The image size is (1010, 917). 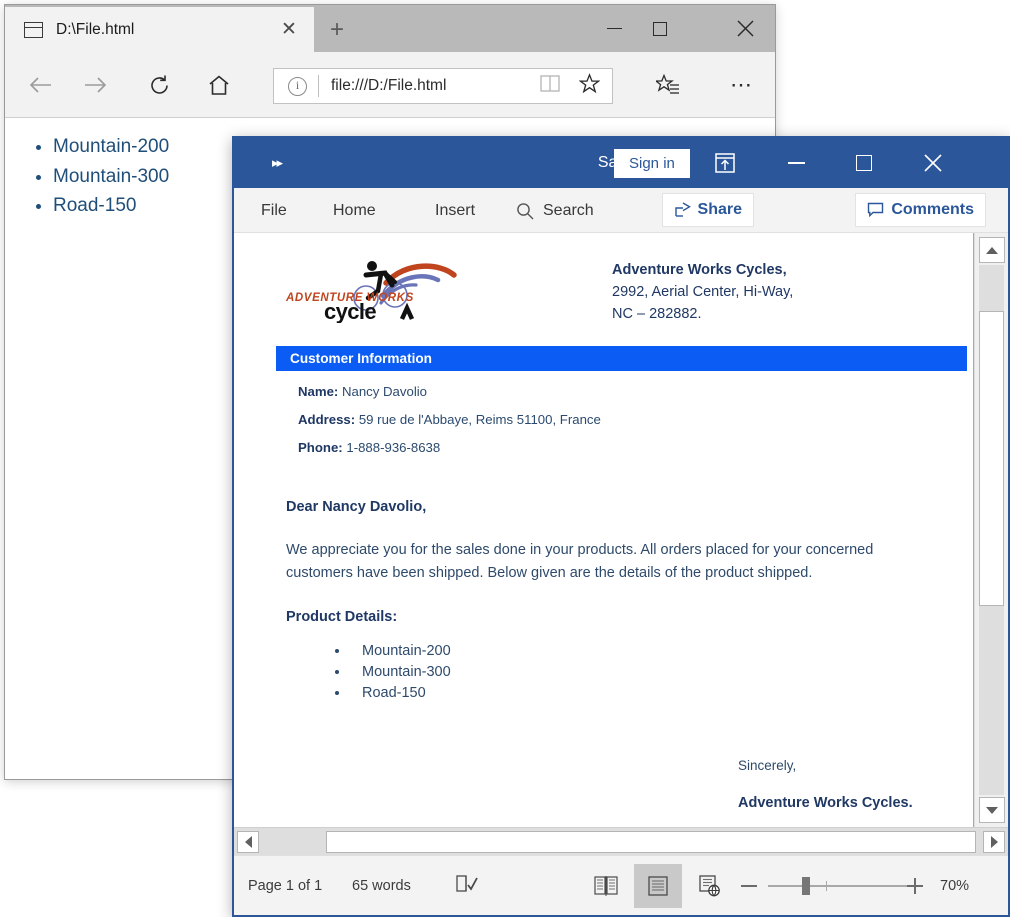 I want to click on word-close-button, so click(x=932, y=163).